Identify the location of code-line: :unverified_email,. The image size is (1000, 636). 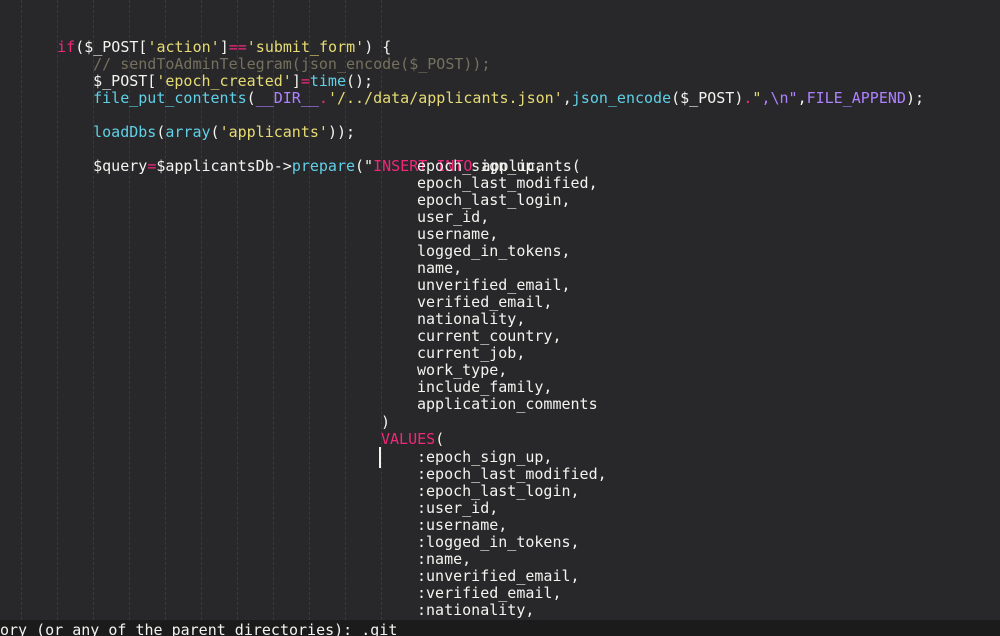
(290, 576).